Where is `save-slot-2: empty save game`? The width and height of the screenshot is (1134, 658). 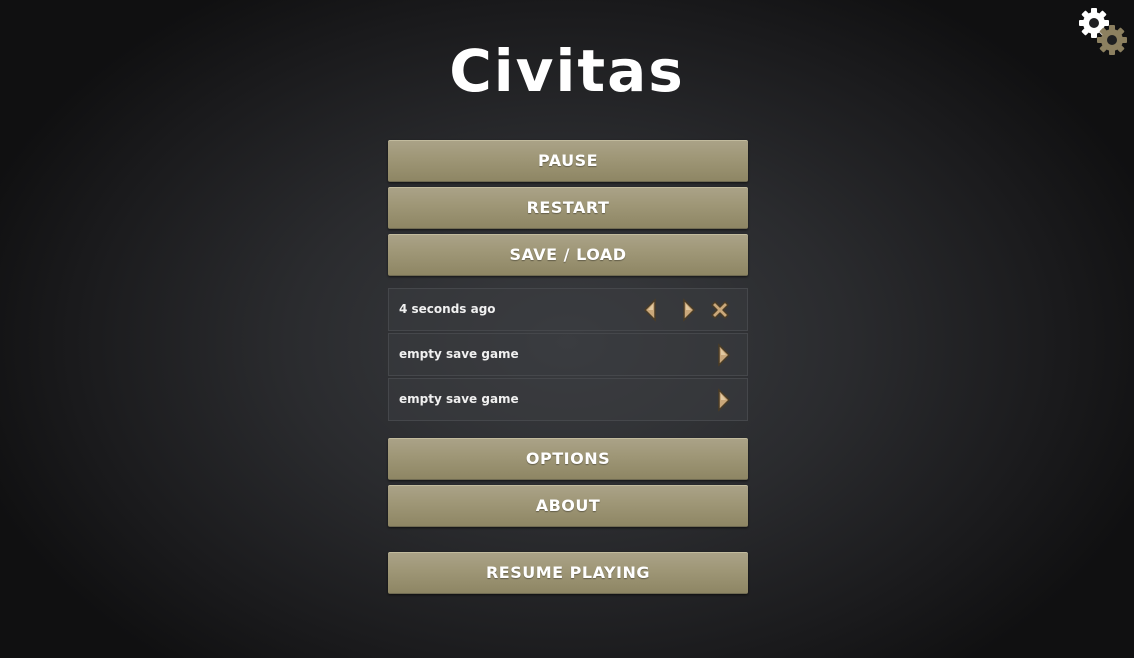 save-slot-2: empty save game is located at coordinates (568, 354).